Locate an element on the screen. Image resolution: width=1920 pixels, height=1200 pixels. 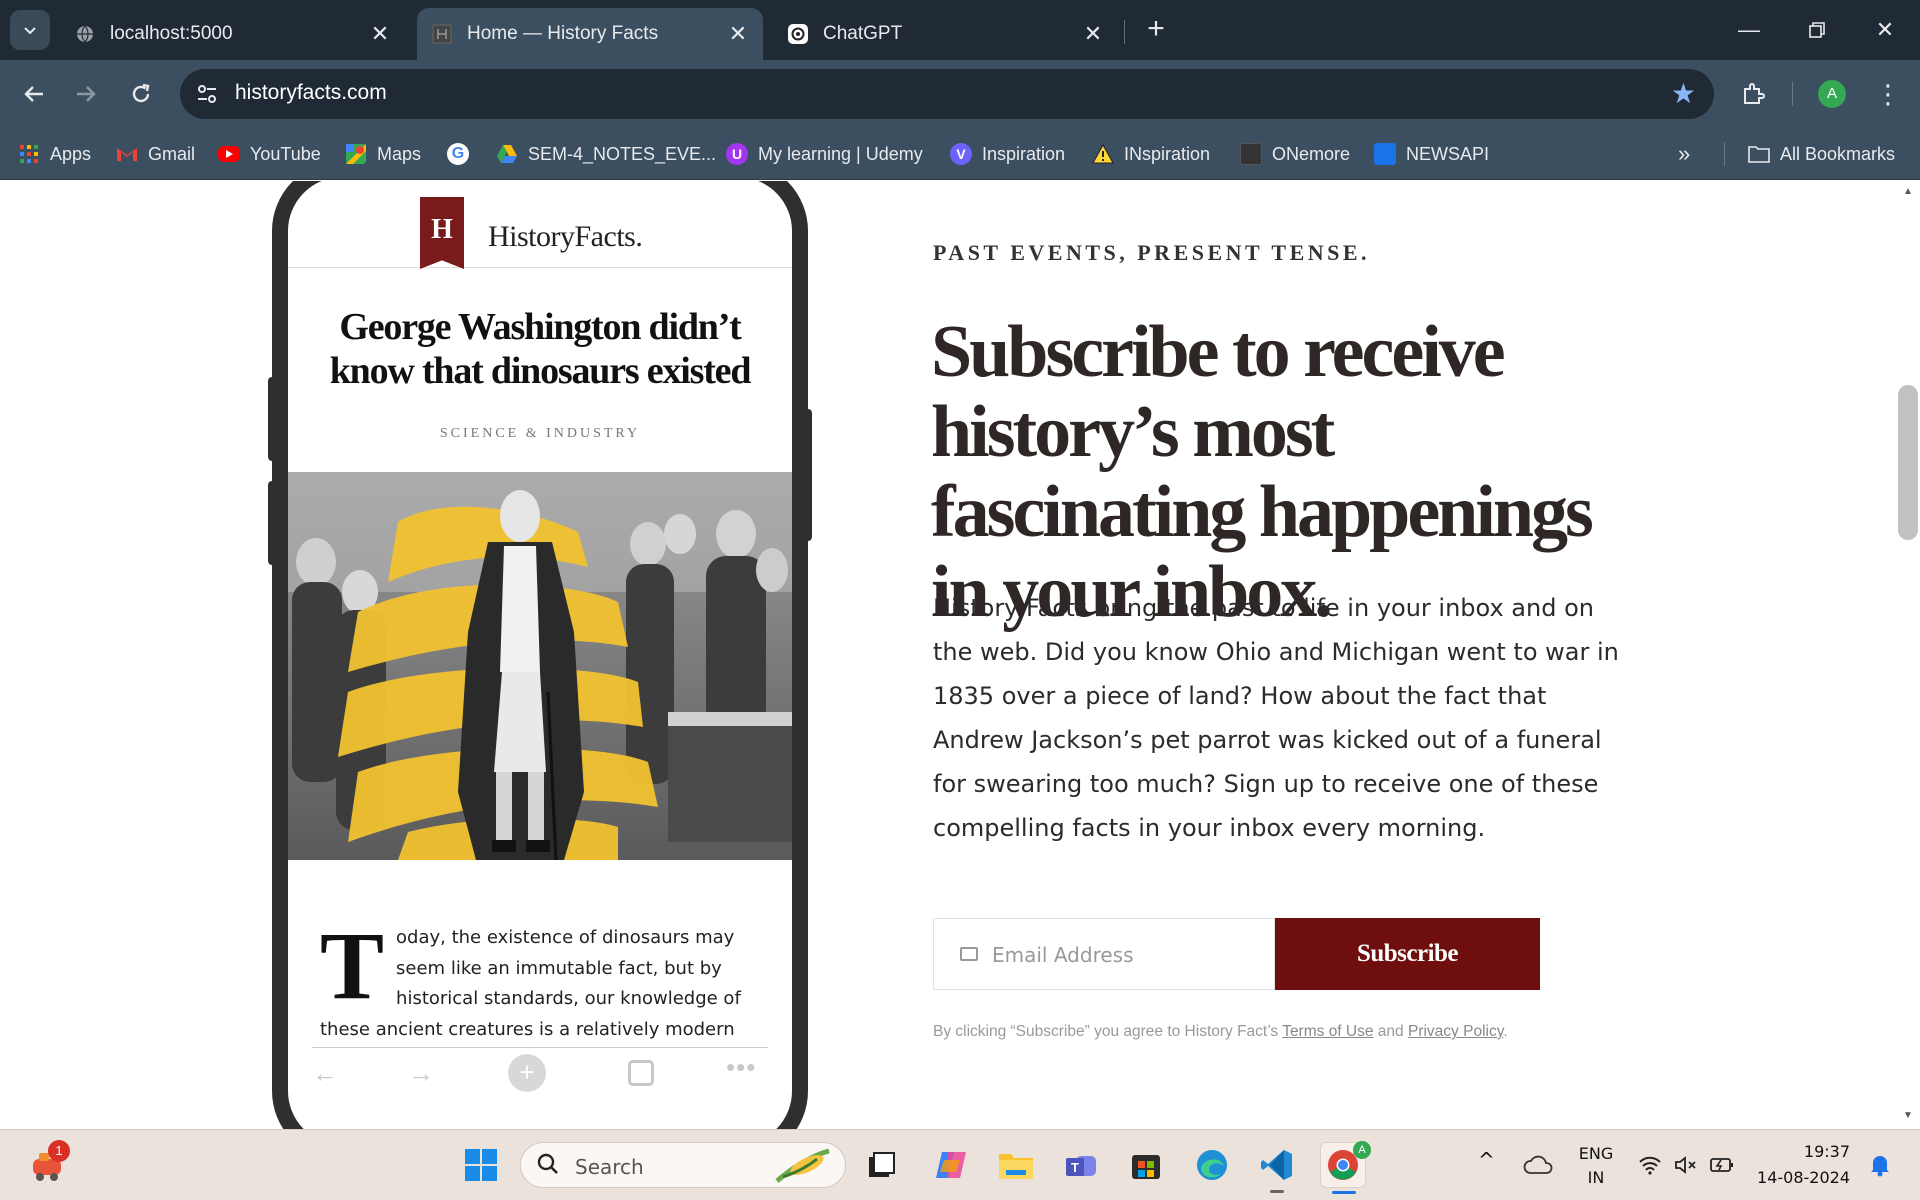
scroll-down-icon: ▼ is located at coordinates (1908, 1115).